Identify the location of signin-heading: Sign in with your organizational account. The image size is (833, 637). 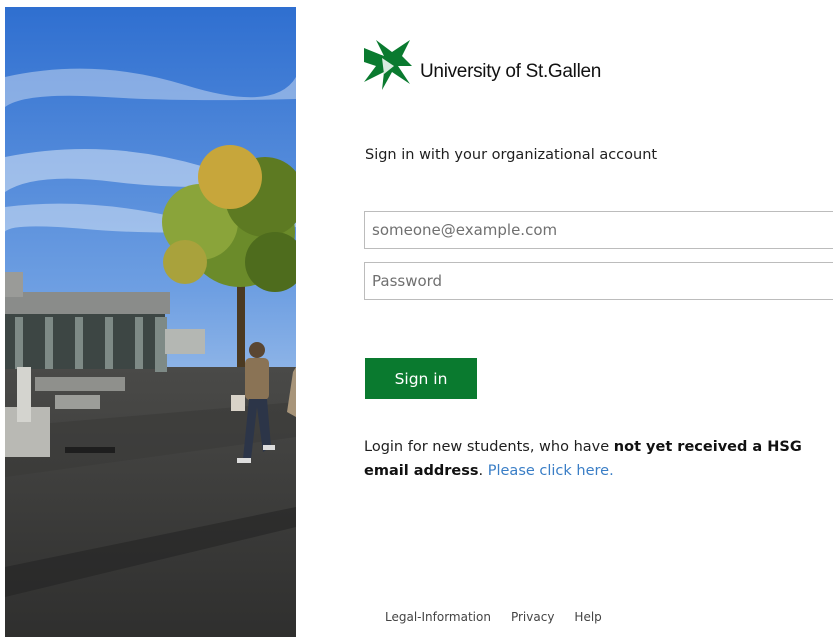
(511, 155).